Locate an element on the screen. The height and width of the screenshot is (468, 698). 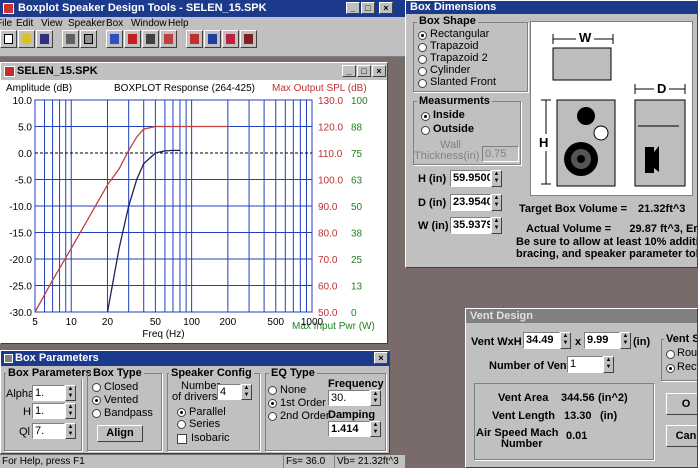
vent-round-radio is located at coordinates (670, 354).